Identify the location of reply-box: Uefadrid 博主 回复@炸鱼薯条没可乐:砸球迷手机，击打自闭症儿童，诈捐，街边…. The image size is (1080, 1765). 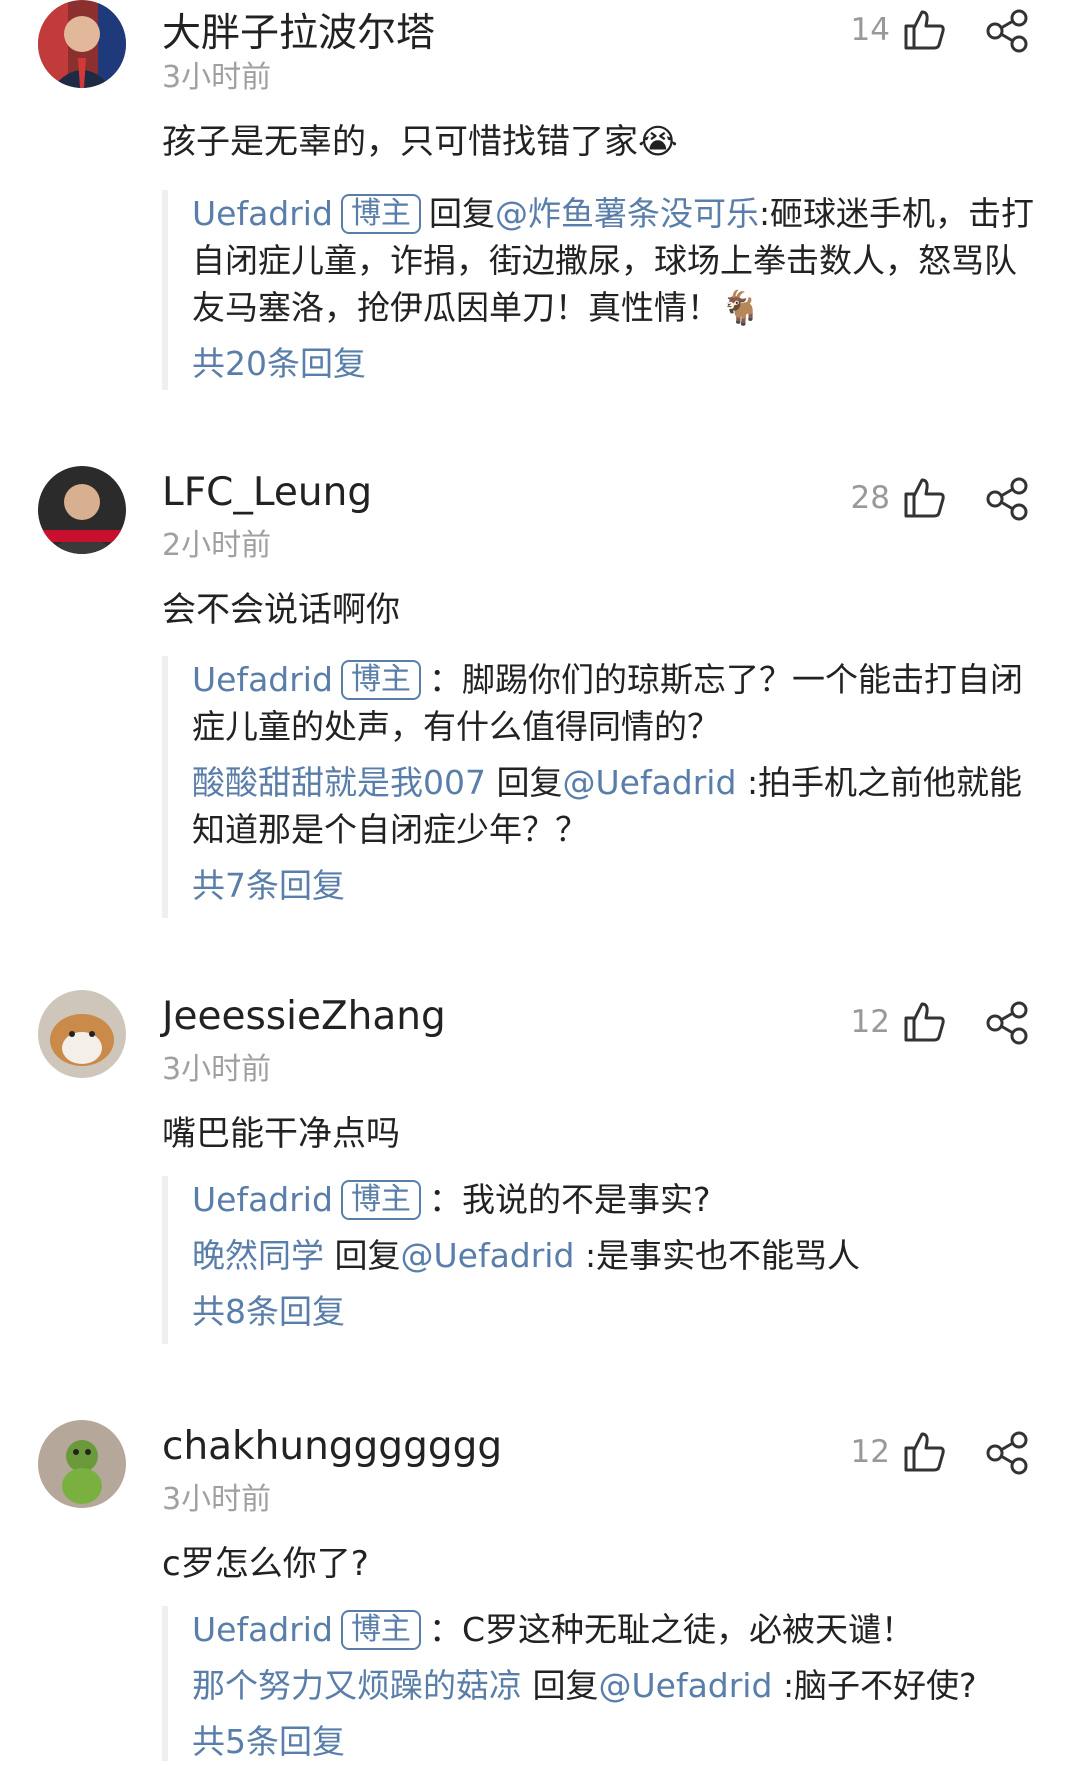
(602, 290).